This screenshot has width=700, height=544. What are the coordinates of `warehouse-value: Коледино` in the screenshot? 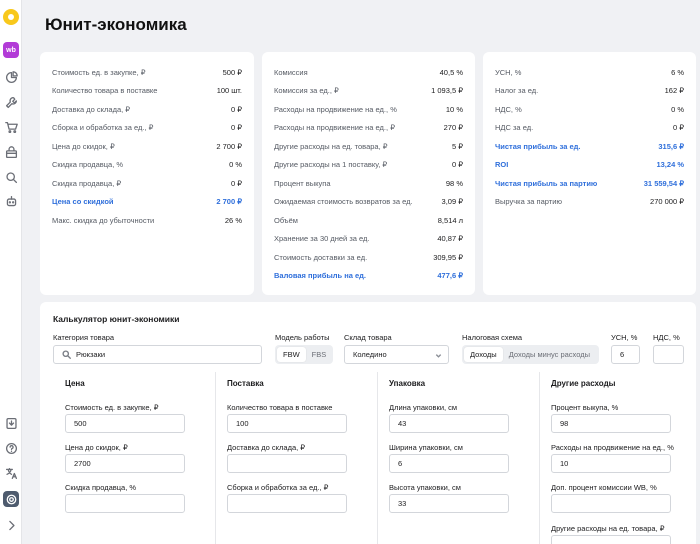 It's located at (370, 354).